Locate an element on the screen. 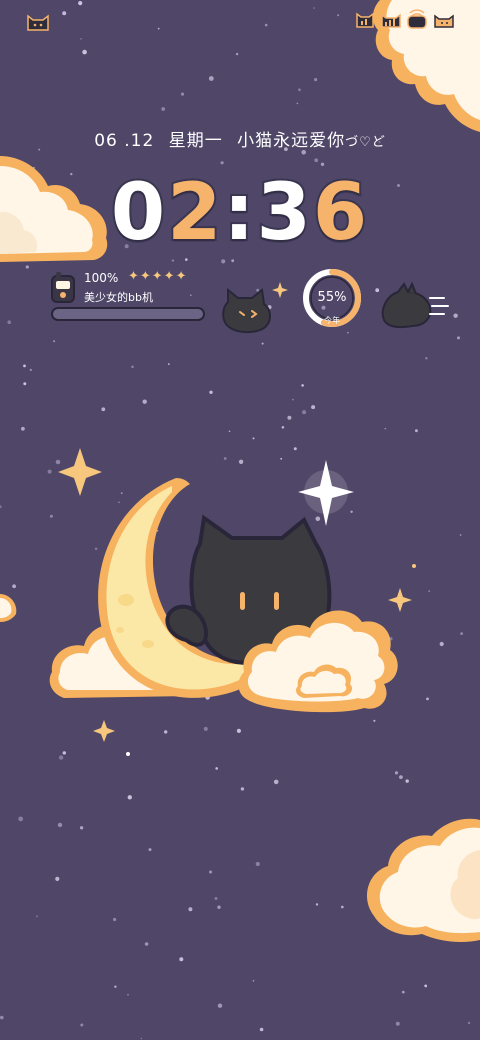  date-line: 06 .12 星期一 小猫永远爱你づ♡ど is located at coordinates (240, 138).